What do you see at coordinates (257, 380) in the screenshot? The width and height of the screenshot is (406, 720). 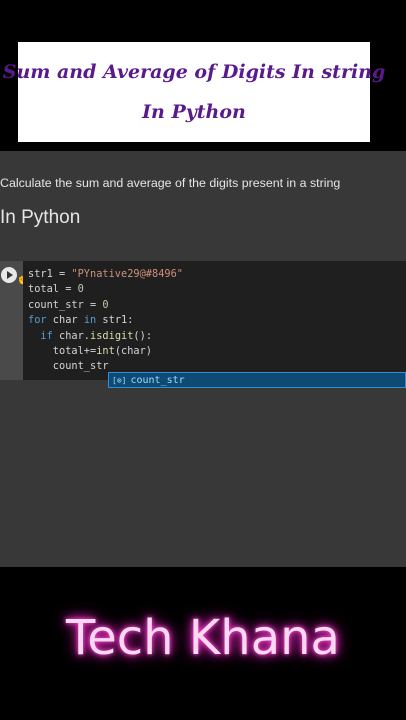 I see `autocomplete-suggestion: [⊗] count_str` at bounding box center [257, 380].